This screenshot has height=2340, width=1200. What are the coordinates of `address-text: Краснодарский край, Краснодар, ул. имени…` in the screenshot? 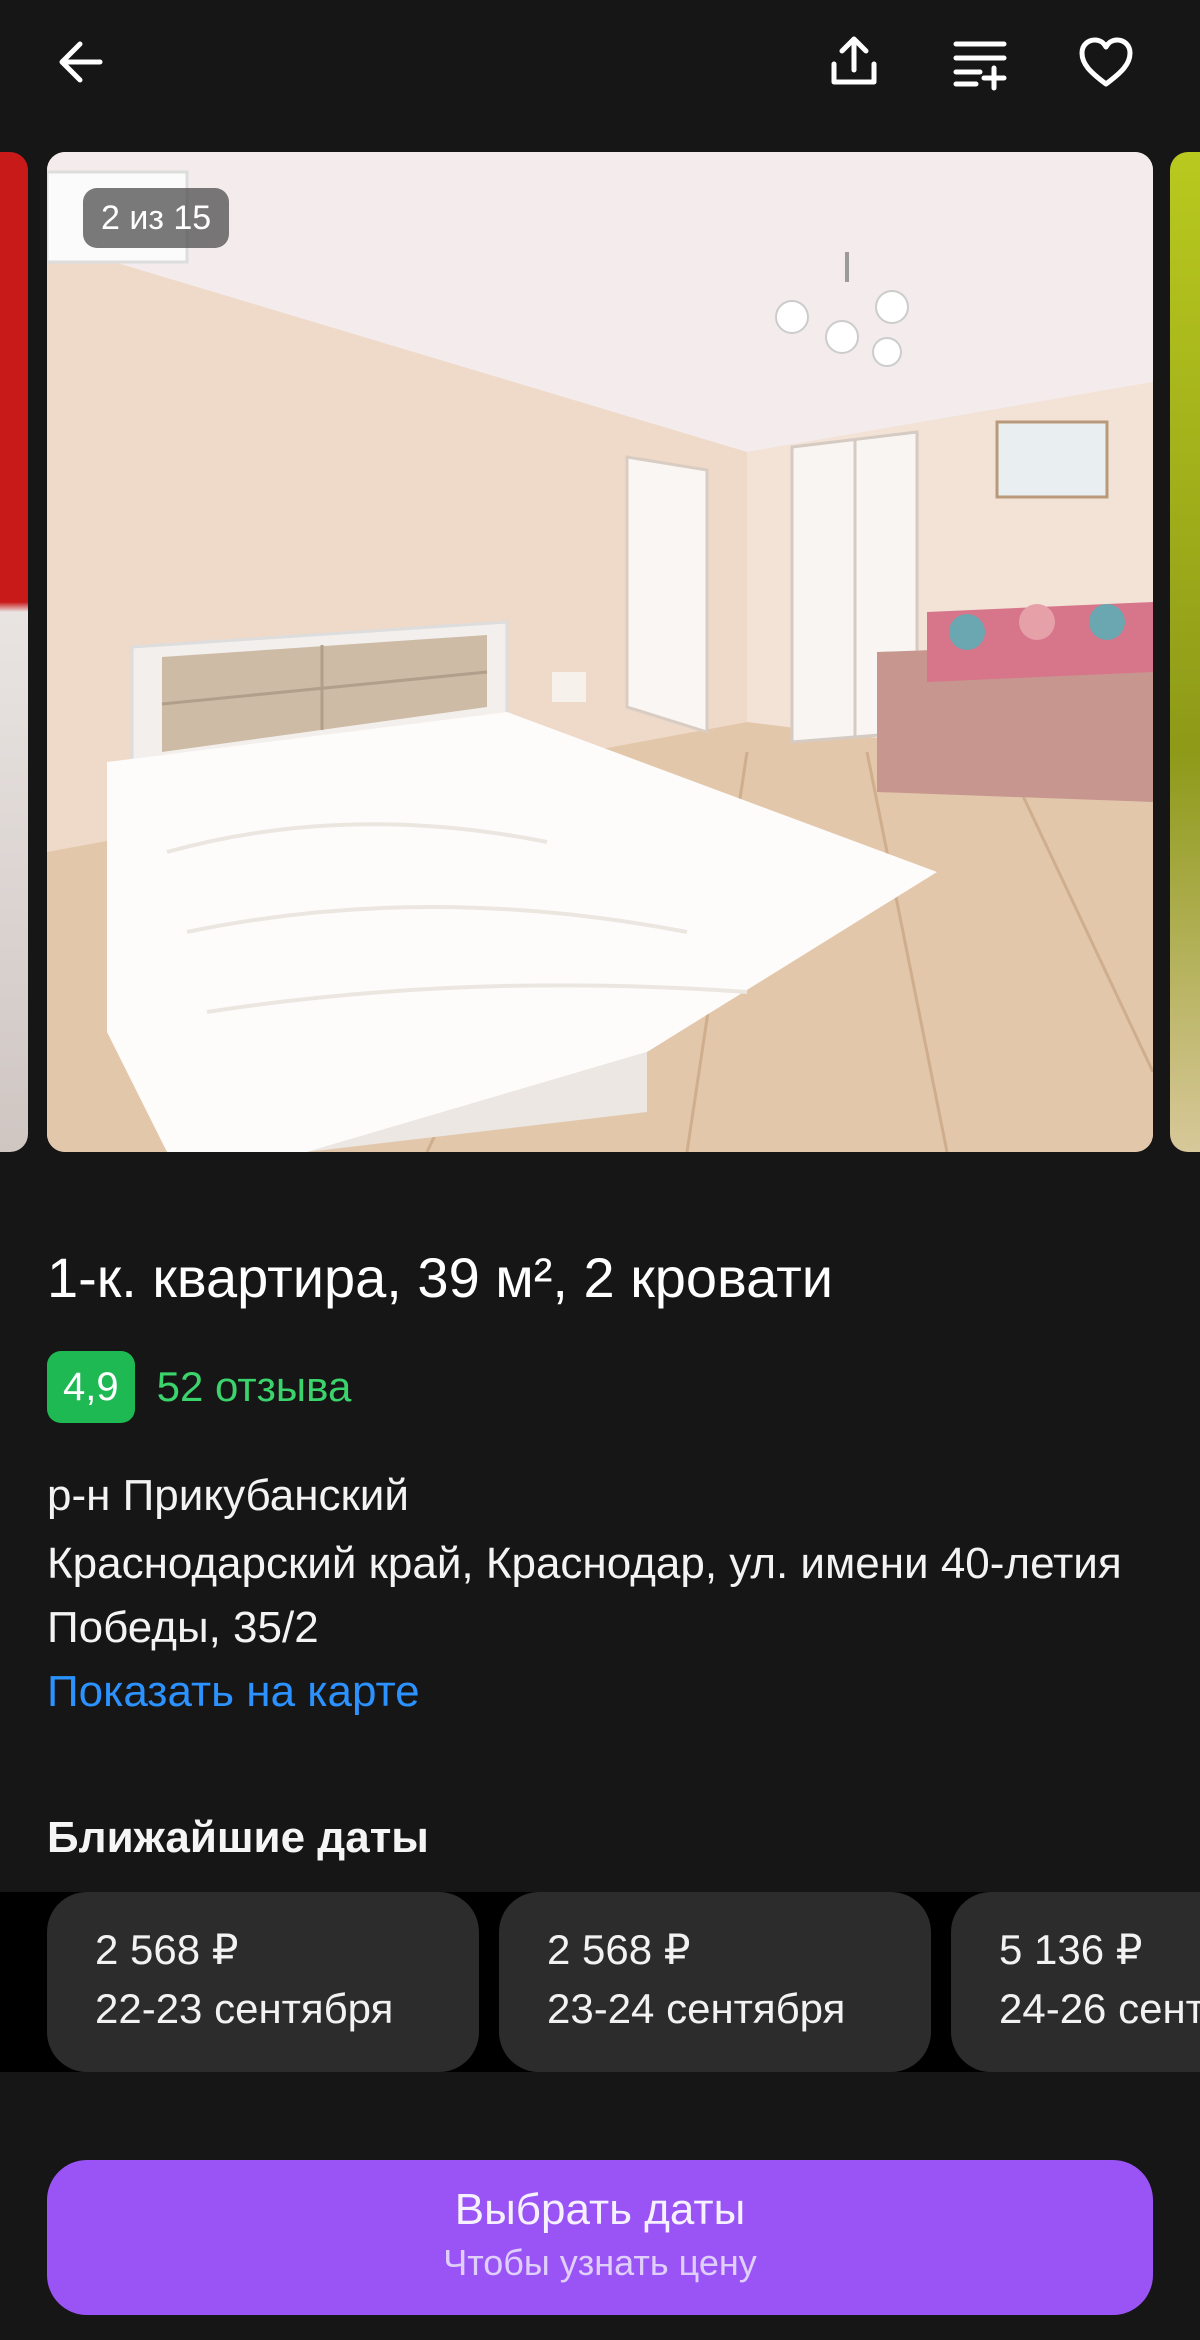 It's located at (584, 1595).